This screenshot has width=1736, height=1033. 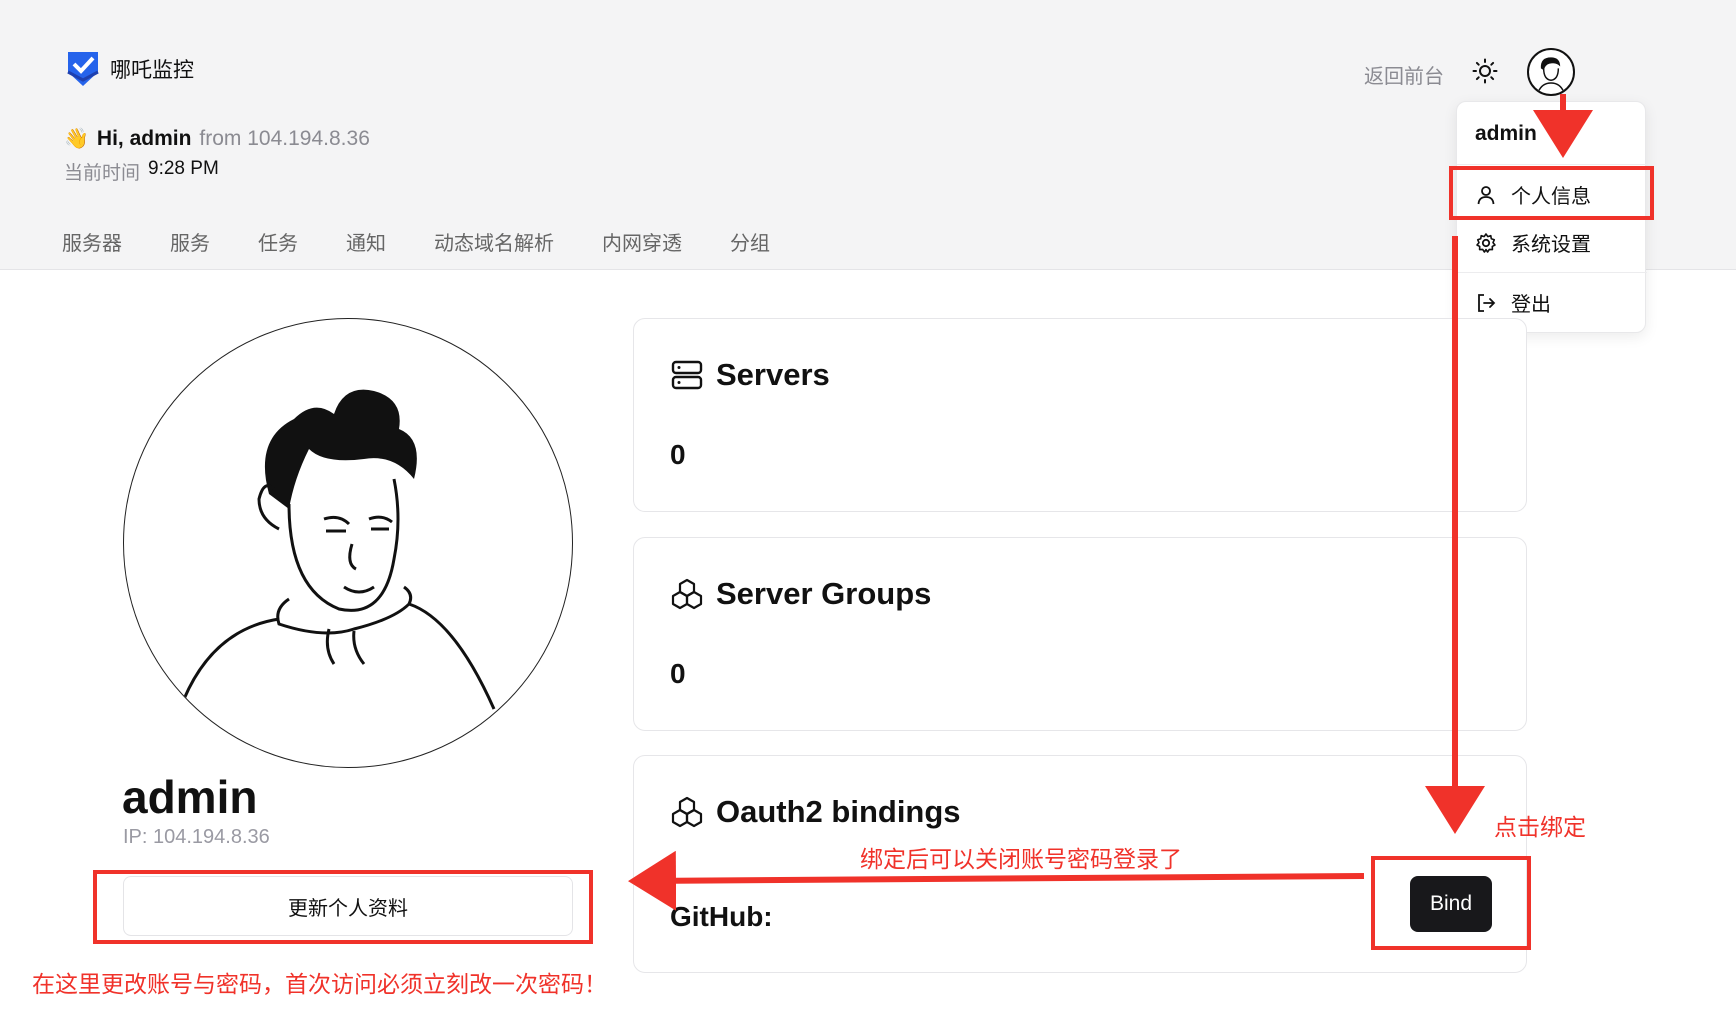 I want to click on card-title: Servers, so click(x=750, y=375).